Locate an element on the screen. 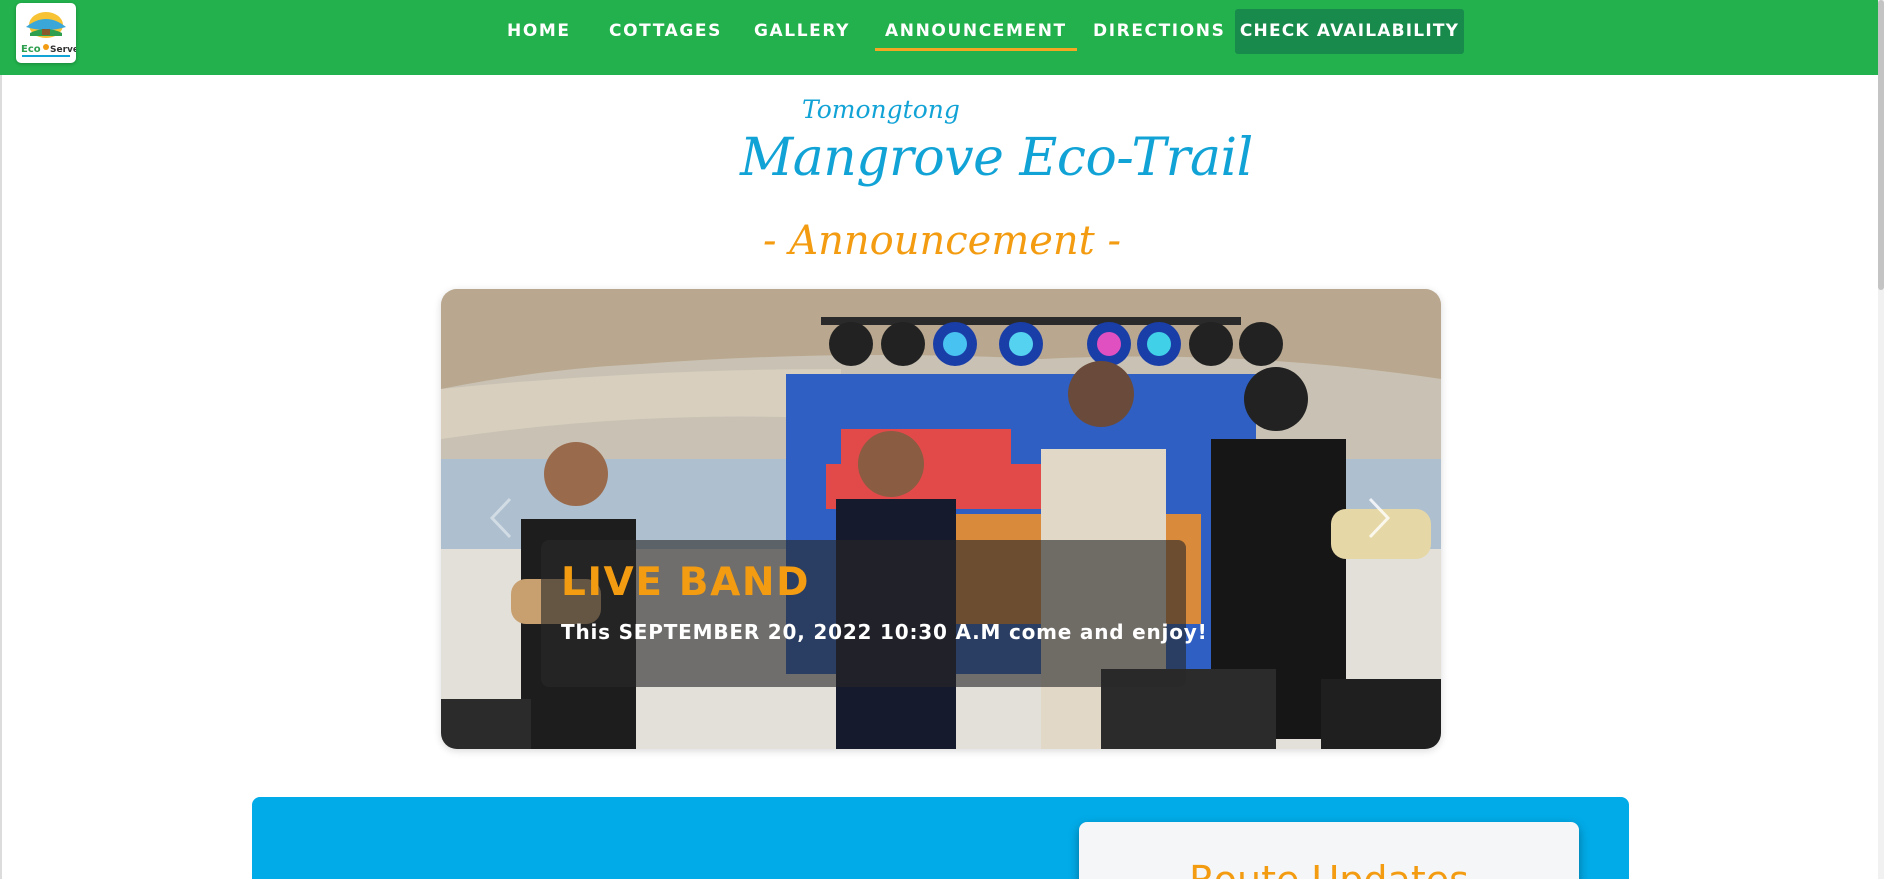  hero-subtitle: Tomongtong is located at coordinates (881, 109).